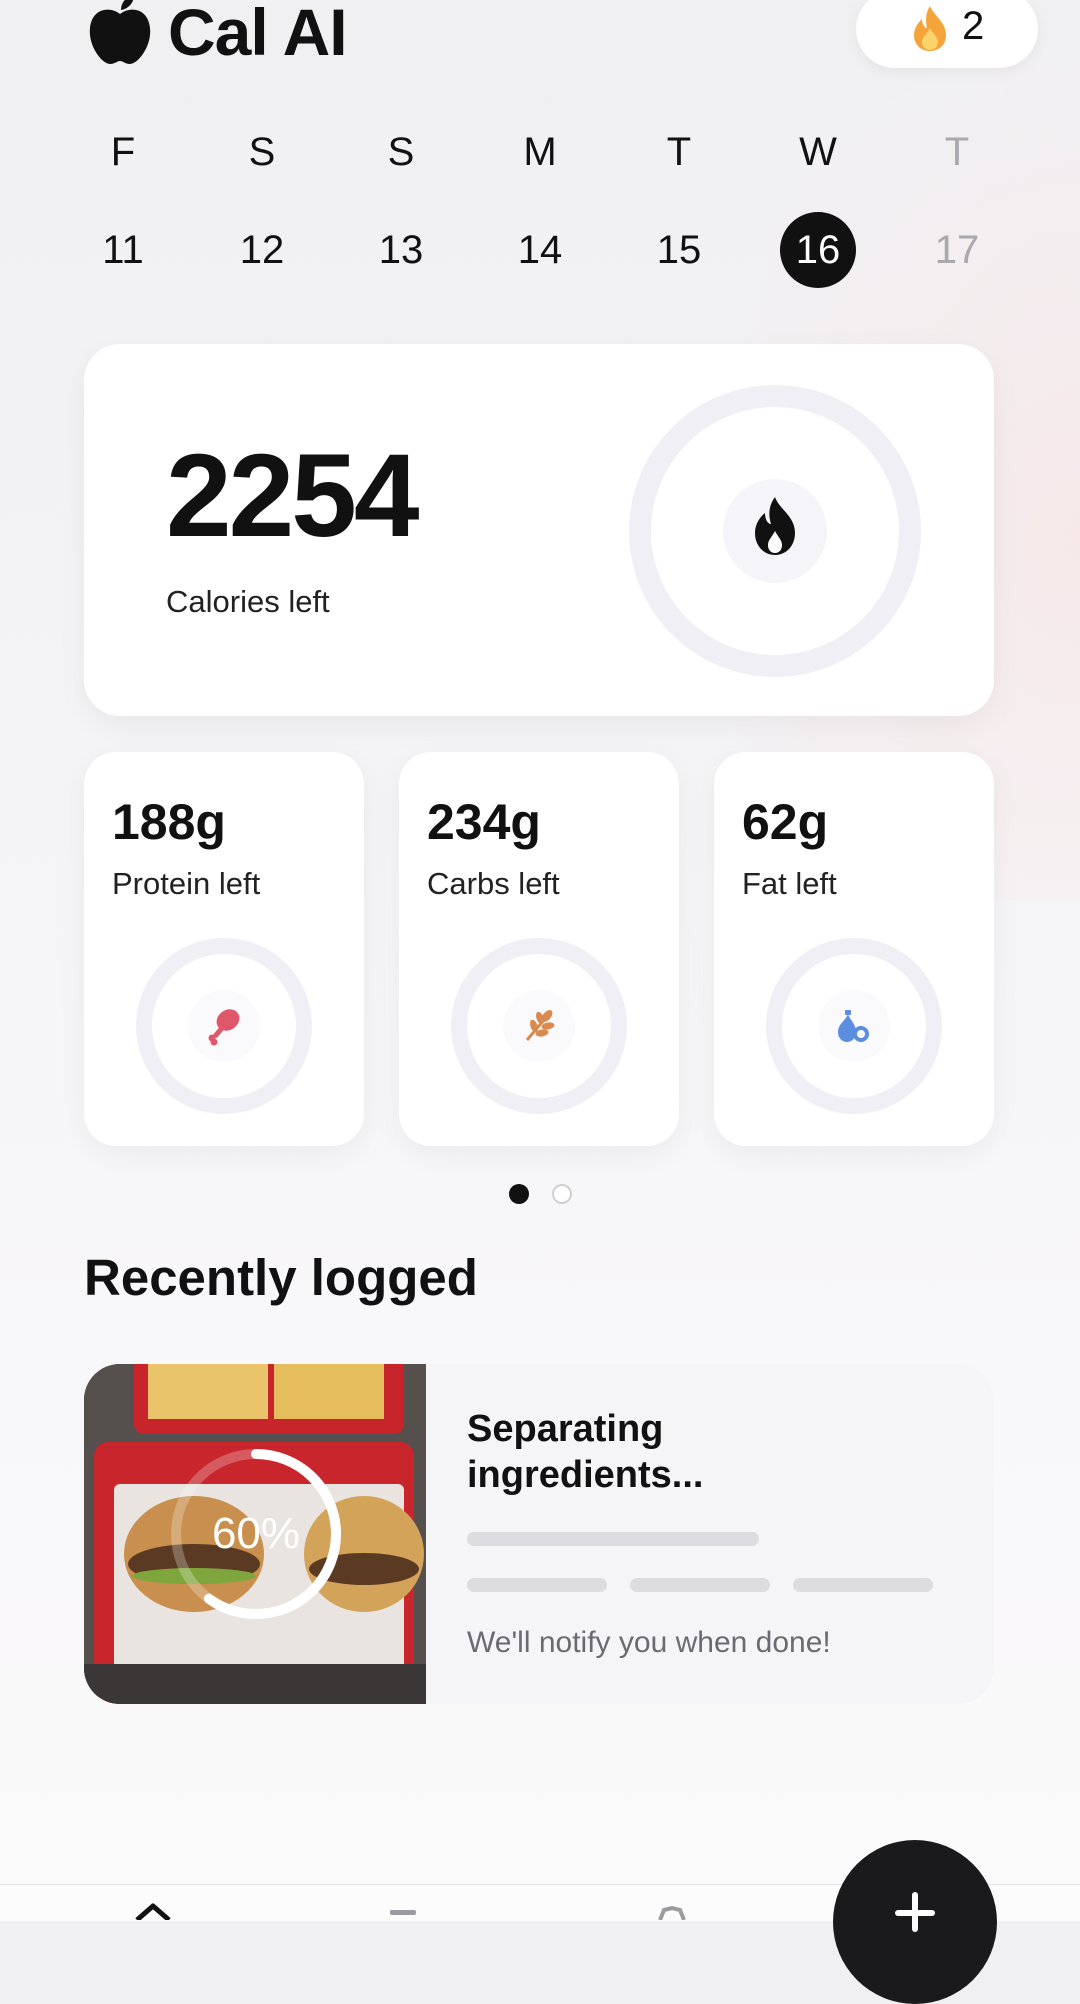 The height and width of the screenshot is (2004, 1080). I want to click on week-calendar: F 11 S 12 S 13 M 14 T 15 W 16 T 17, so click(540, 210).